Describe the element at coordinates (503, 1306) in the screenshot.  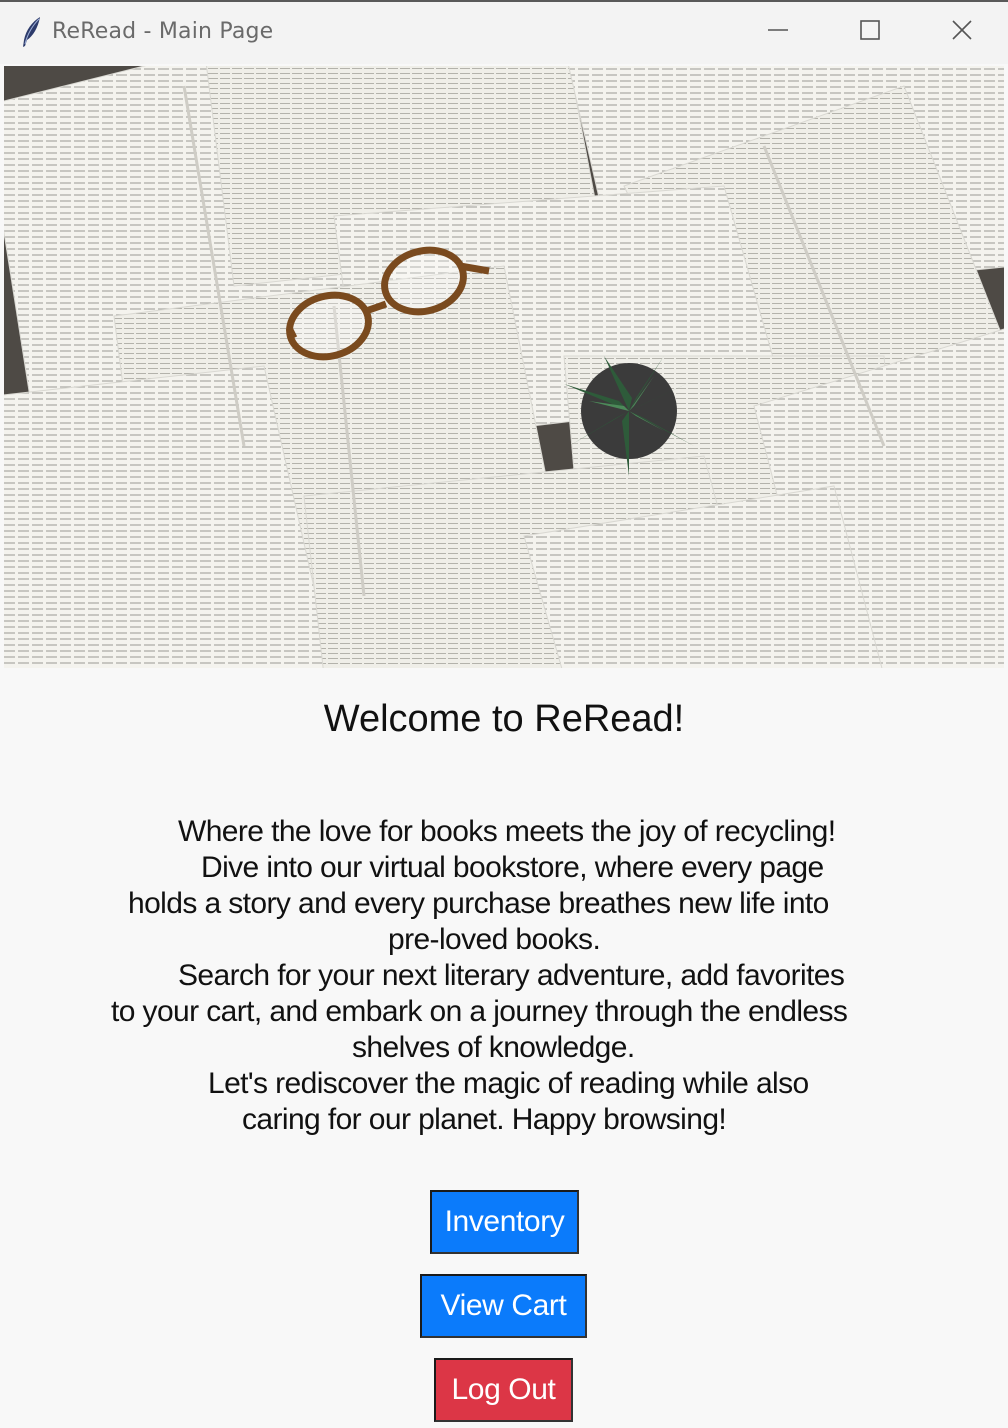
I see `view-cart-button: View Cart` at that location.